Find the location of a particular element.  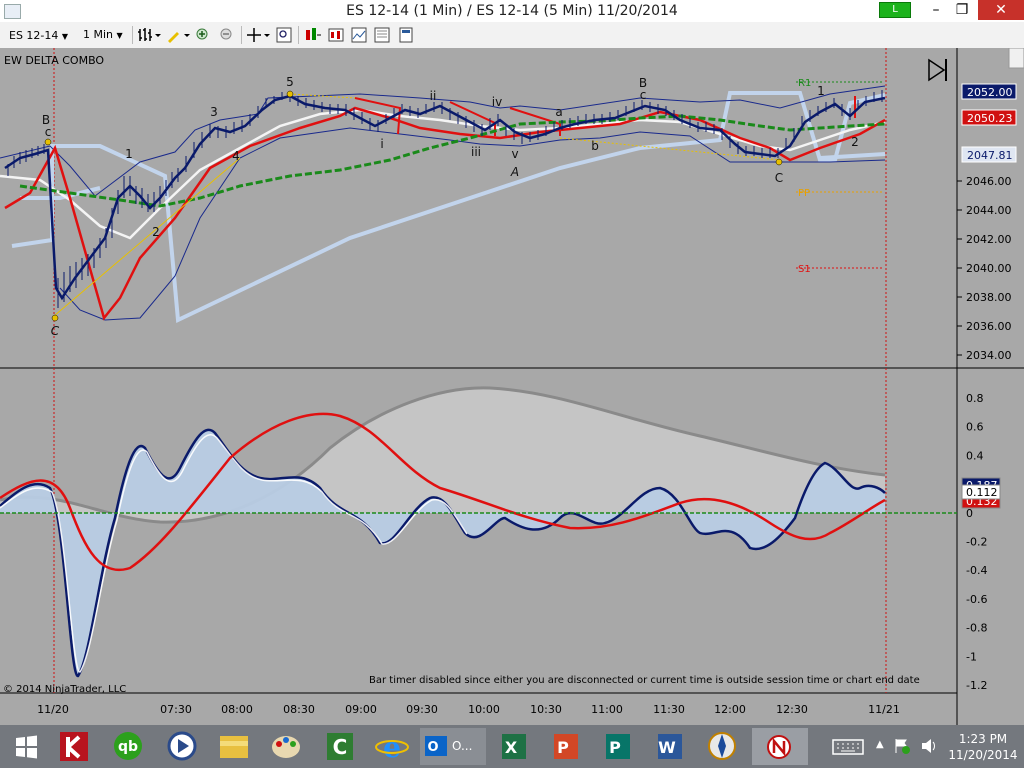

white-moving-average is located at coordinates (443, 174).